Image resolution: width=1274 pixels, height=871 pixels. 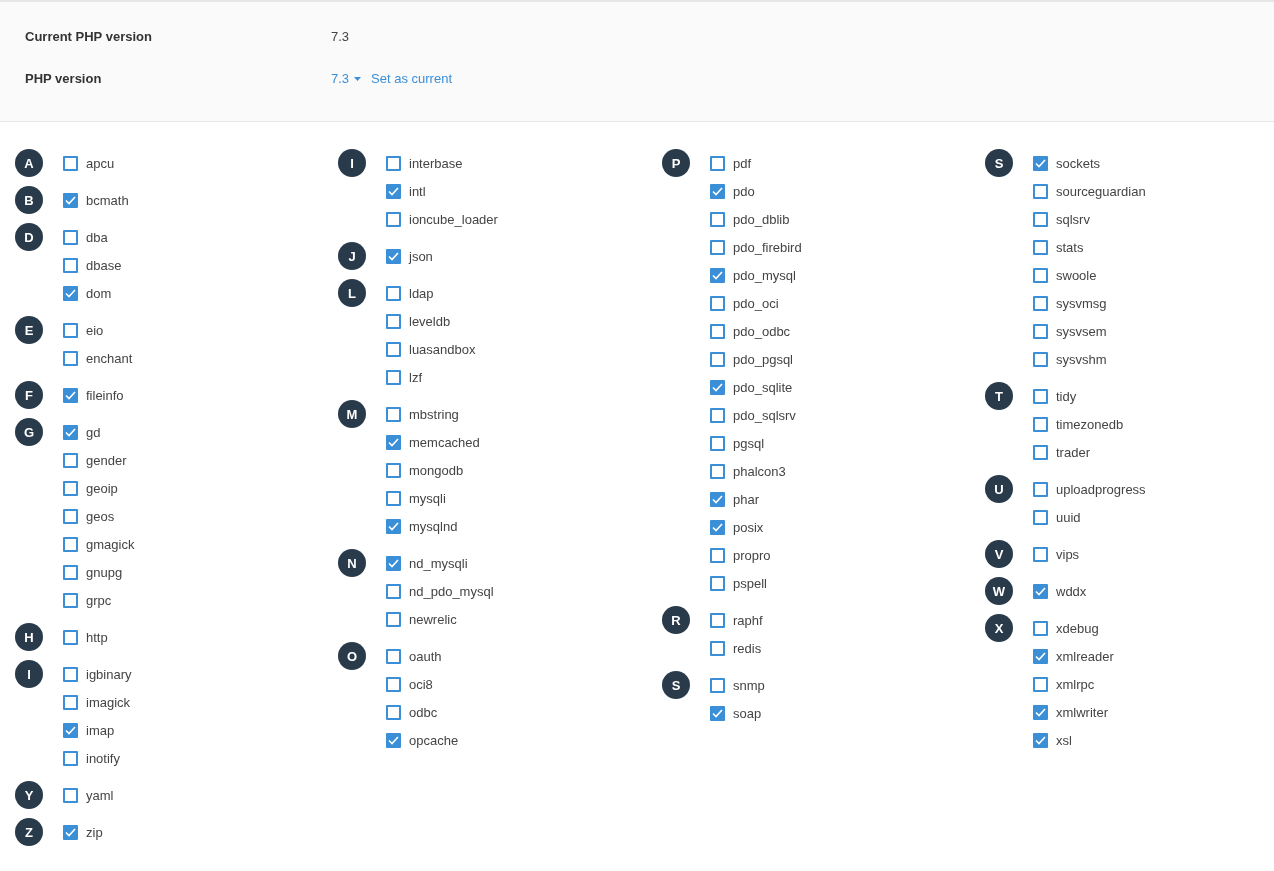 What do you see at coordinates (1081, 331) in the screenshot?
I see `extension-name: sysvsem` at bounding box center [1081, 331].